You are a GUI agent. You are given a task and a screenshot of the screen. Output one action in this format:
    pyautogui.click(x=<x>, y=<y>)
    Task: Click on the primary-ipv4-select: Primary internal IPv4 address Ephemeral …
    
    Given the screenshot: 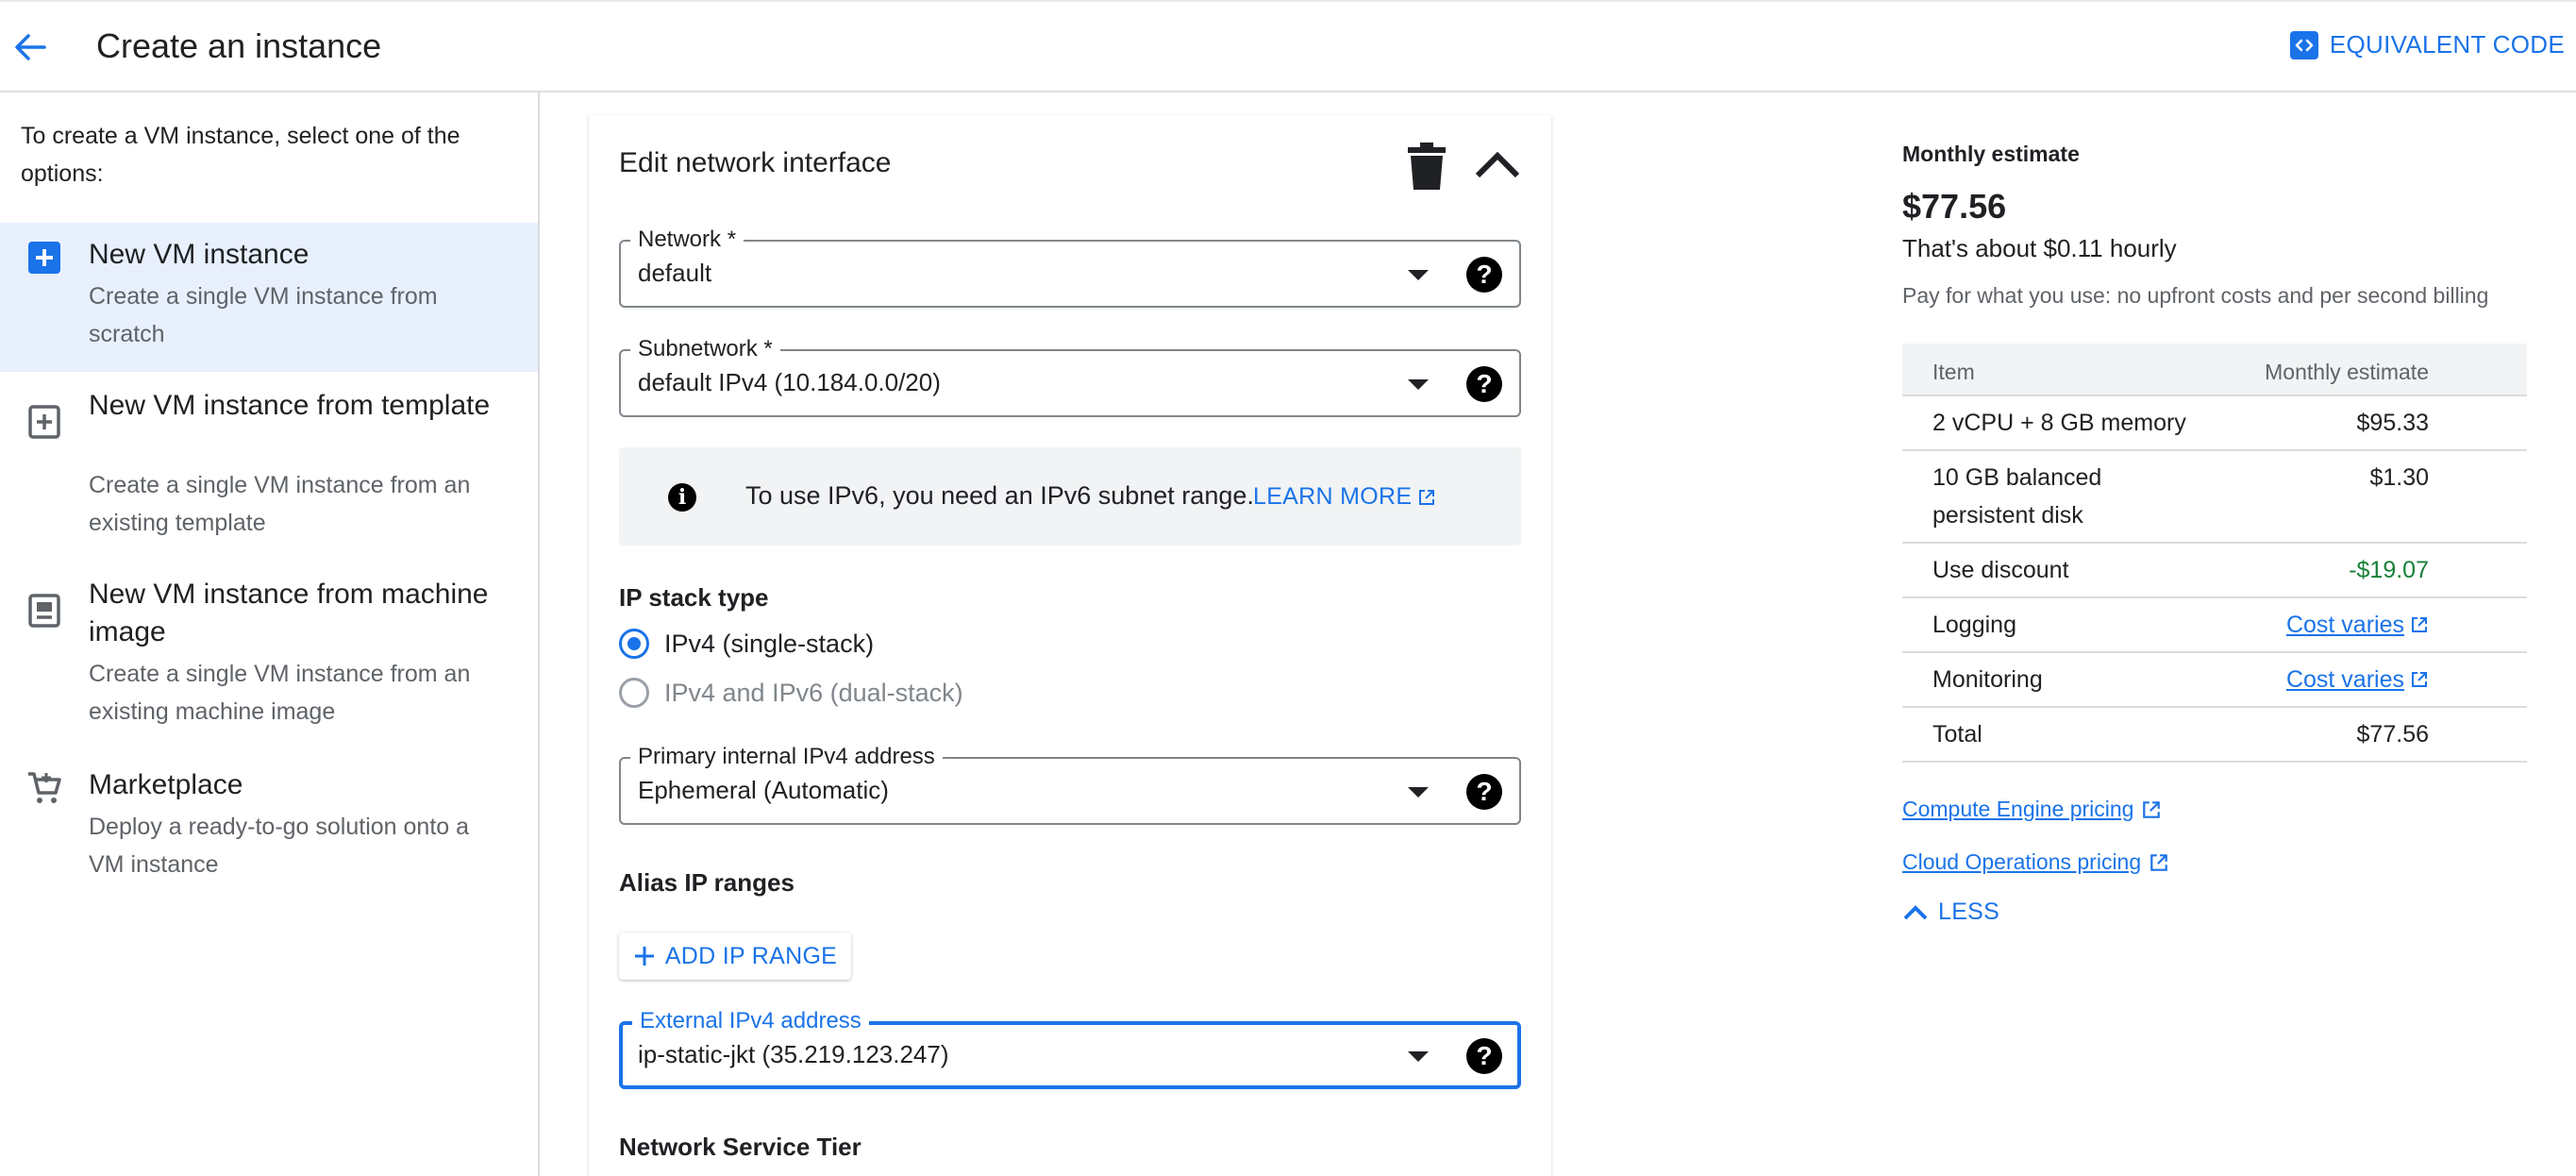 What is the action you would take?
    pyautogui.click(x=1070, y=784)
    